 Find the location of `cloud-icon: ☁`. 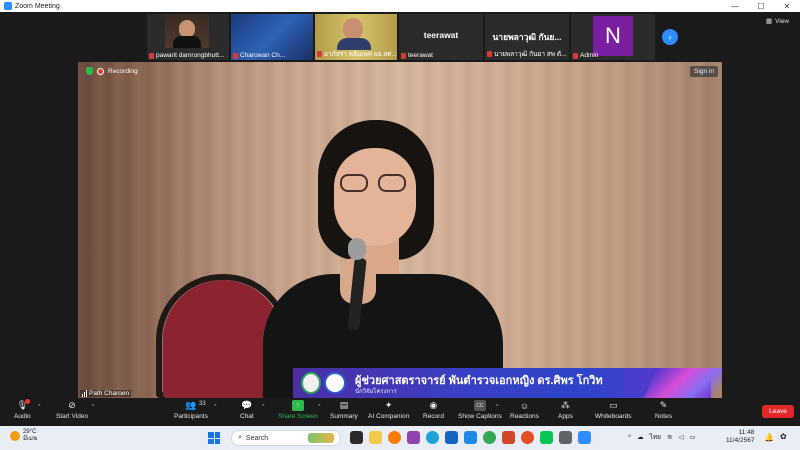

cloud-icon: ☁ is located at coordinates (640, 437).